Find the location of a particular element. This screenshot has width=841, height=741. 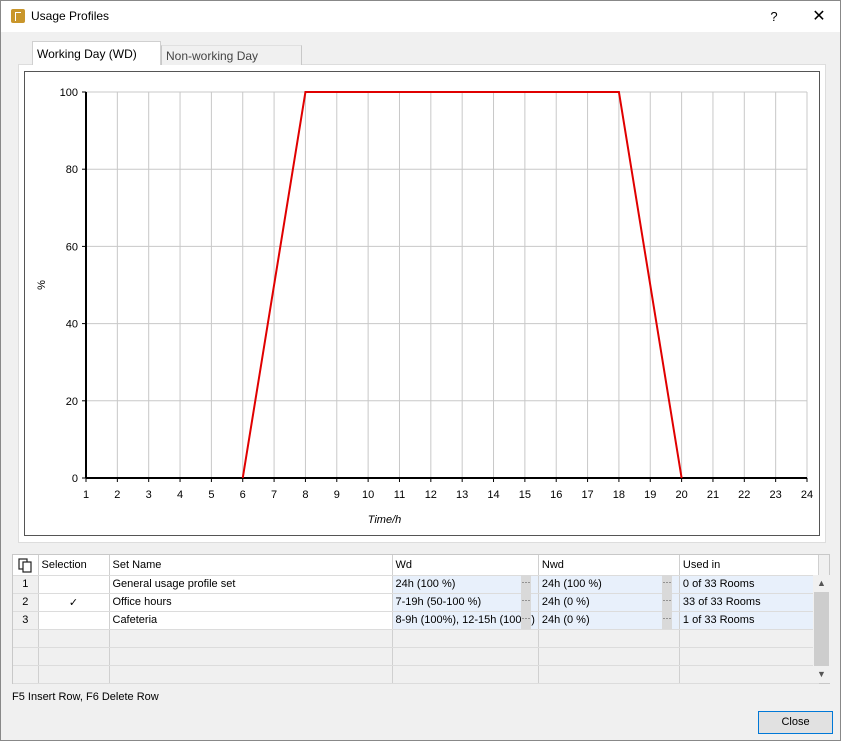

keyboard-hint: F5 Insert Row, F6 Delete Row is located at coordinates (85, 697).